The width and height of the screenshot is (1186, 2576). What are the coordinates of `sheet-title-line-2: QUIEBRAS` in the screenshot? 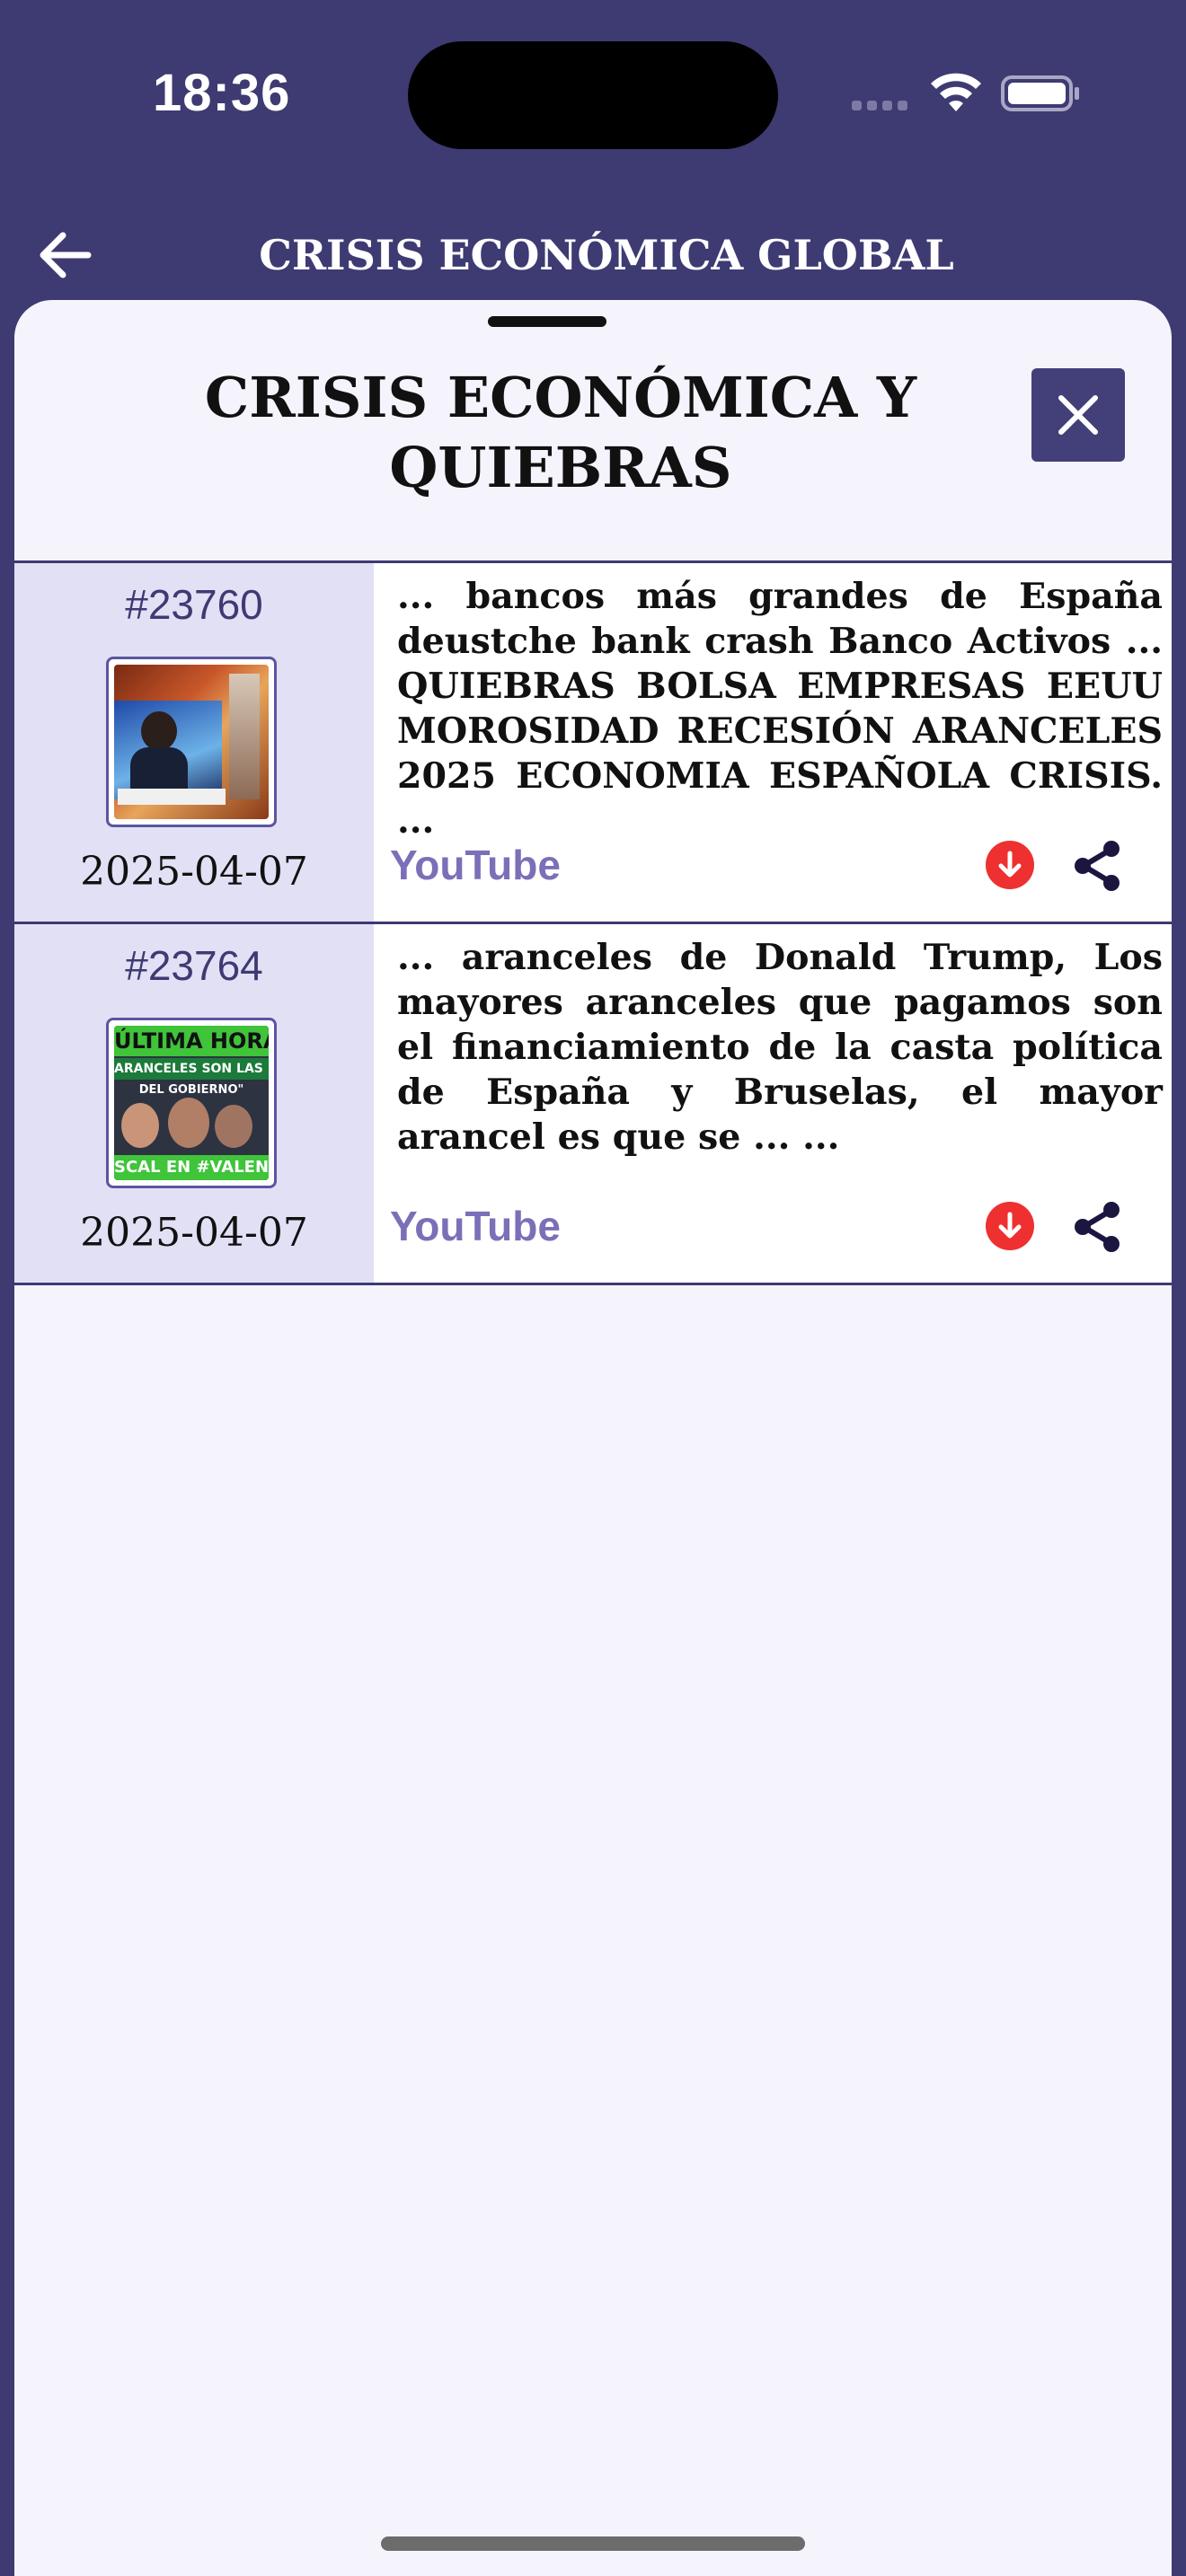 It's located at (560, 467).